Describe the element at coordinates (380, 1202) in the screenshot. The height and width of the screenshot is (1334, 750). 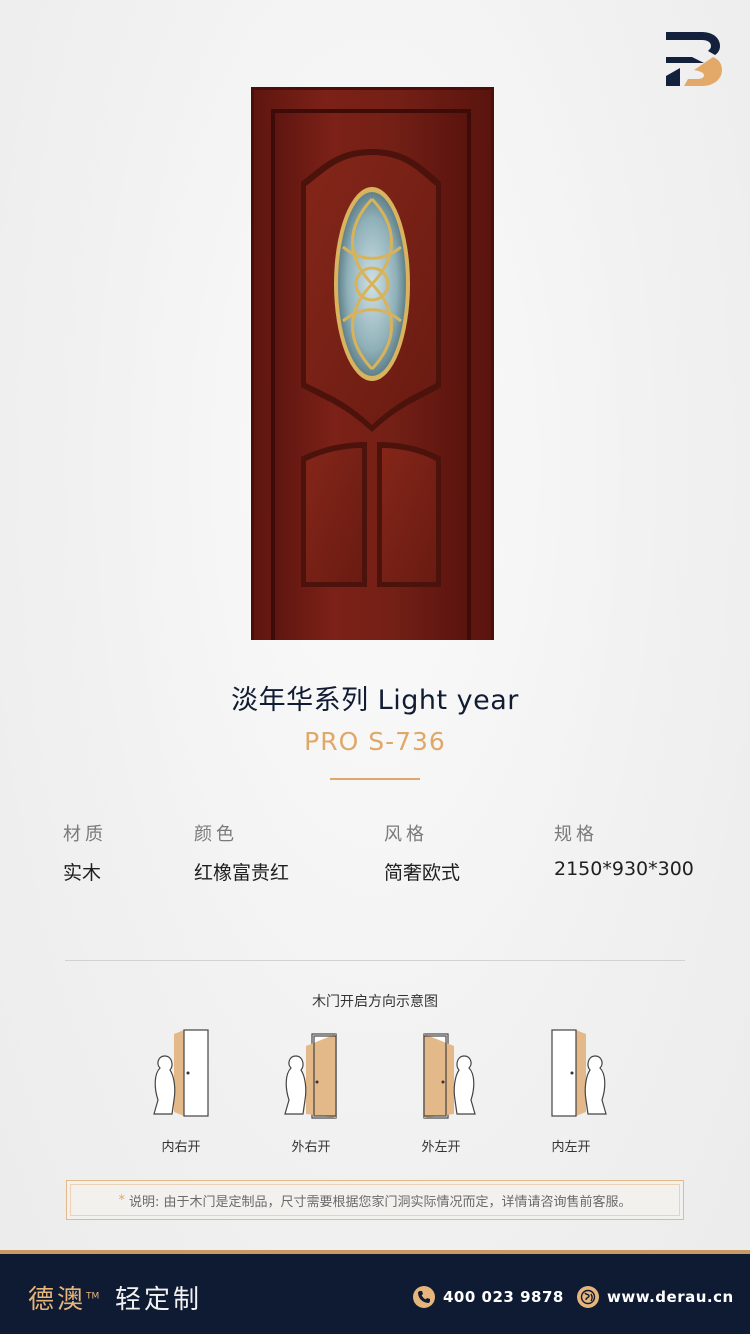
I see `note-text: 说明: 由于木门是定制品，尺寸需要根据您家门洞实际情况而定，详情请咨询售前客服。` at that location.